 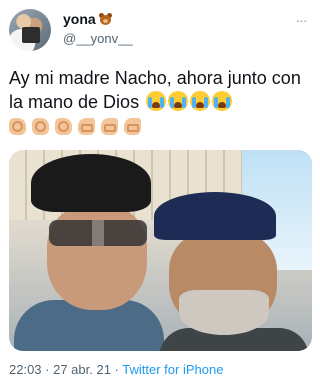 I want to click on author-info: yona @__yonv__, so click(x=98, y=28).